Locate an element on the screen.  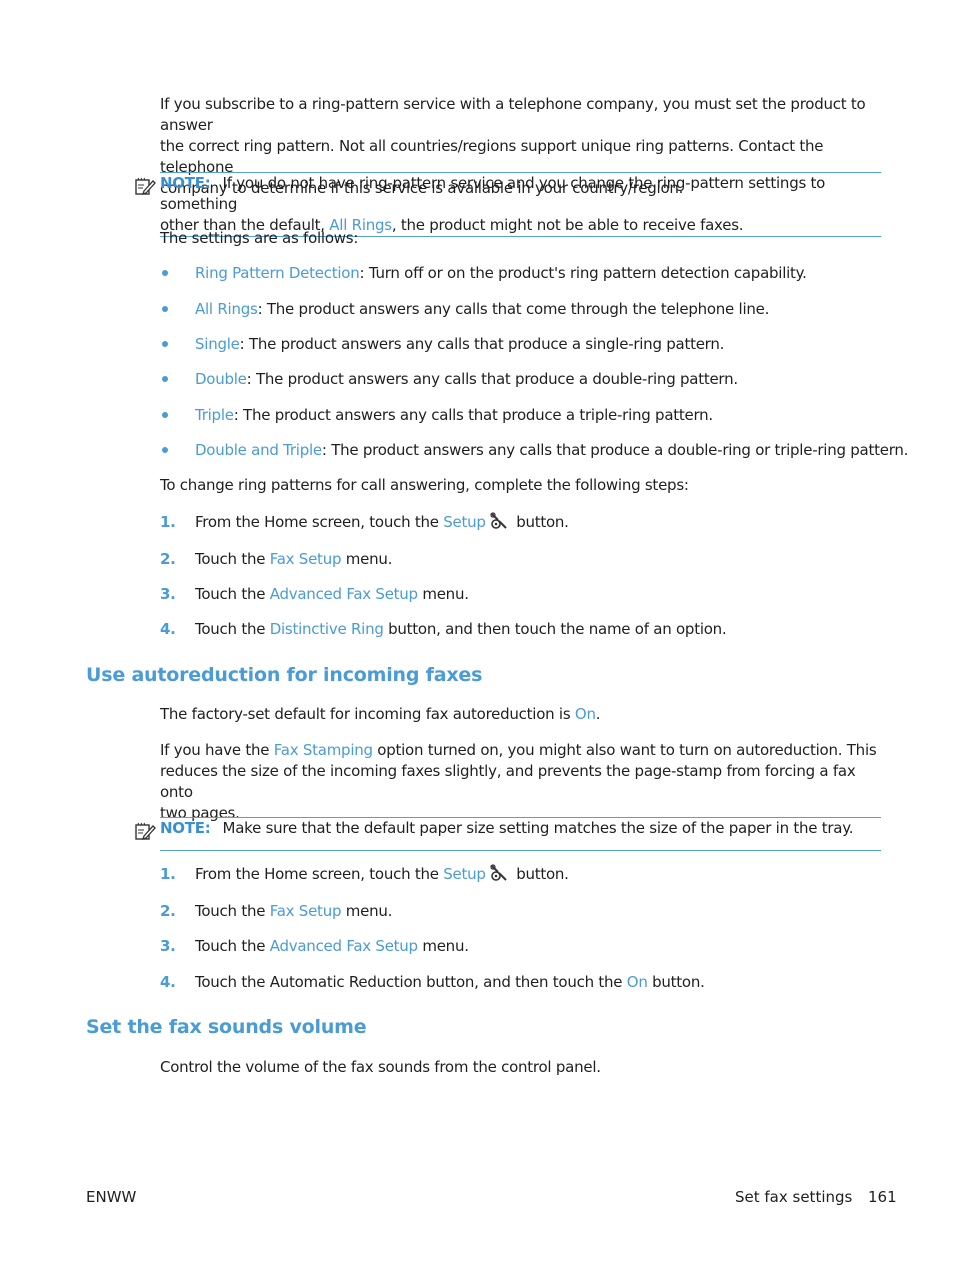
footer-section: Set fax settings is located at coordinates (794, 1197).